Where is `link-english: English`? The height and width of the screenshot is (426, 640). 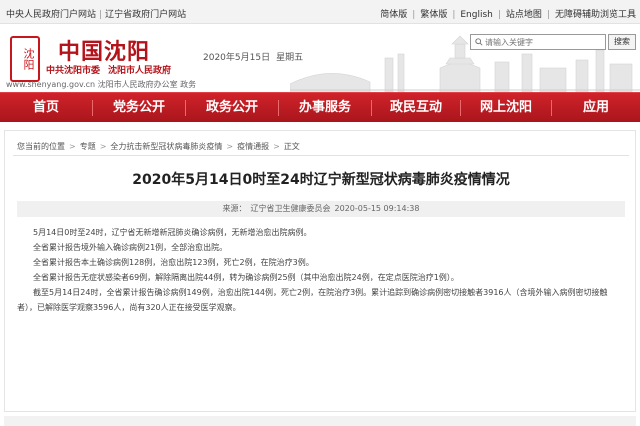 link-english: English is located at coordinates (476, 15).